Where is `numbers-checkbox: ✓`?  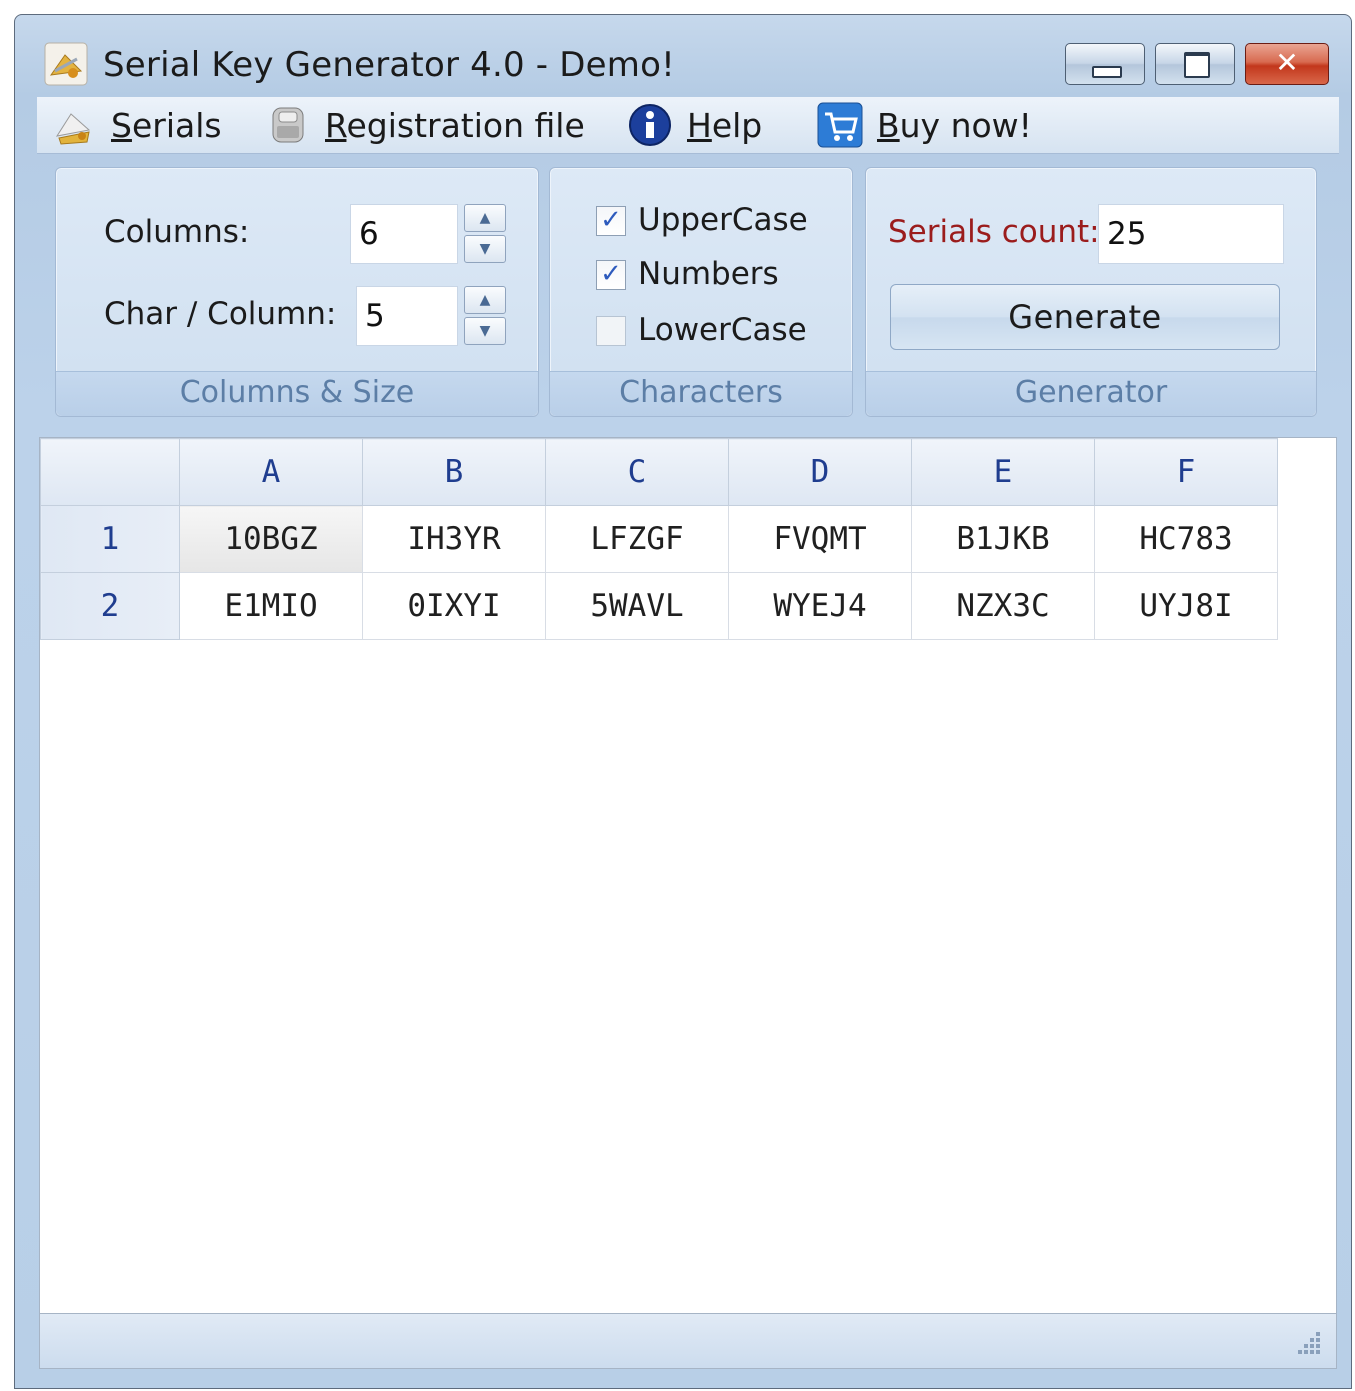 numbers-checkbox: ✓ is located at coordinates (611, 275).